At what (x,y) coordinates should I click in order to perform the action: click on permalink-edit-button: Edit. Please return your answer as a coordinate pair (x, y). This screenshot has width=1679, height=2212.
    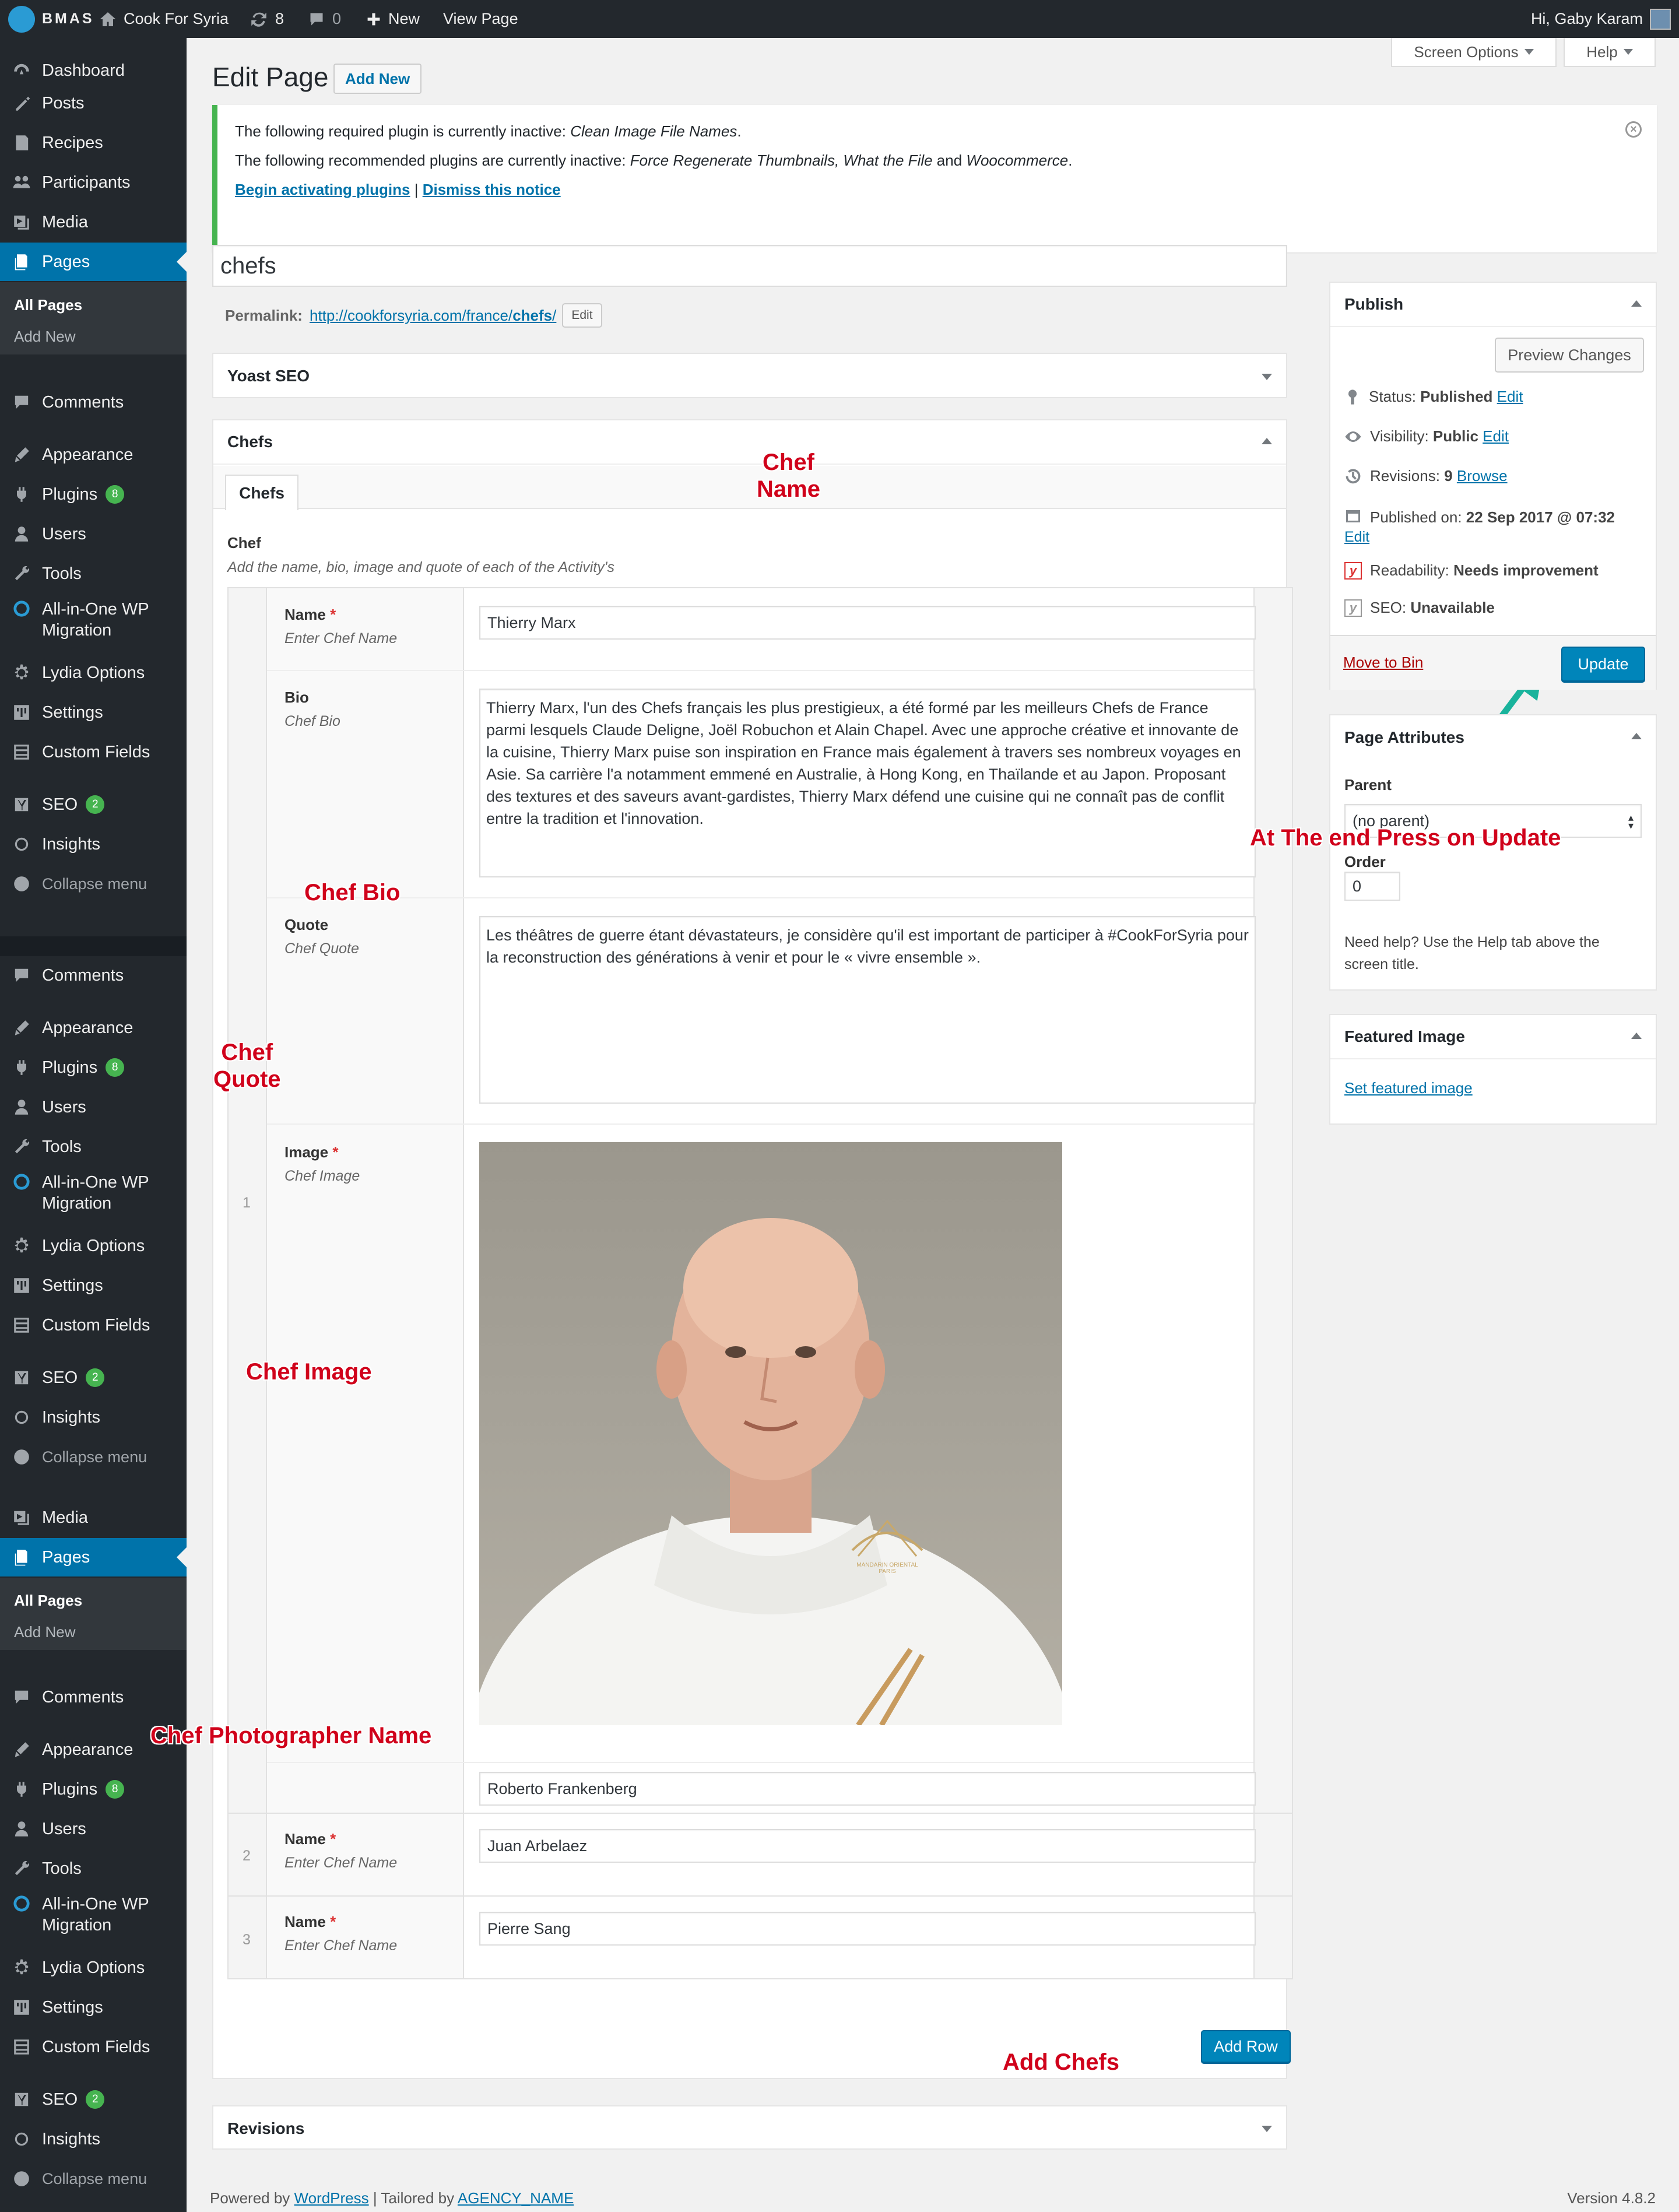
    Looking at the image, I should click on (582, 315).